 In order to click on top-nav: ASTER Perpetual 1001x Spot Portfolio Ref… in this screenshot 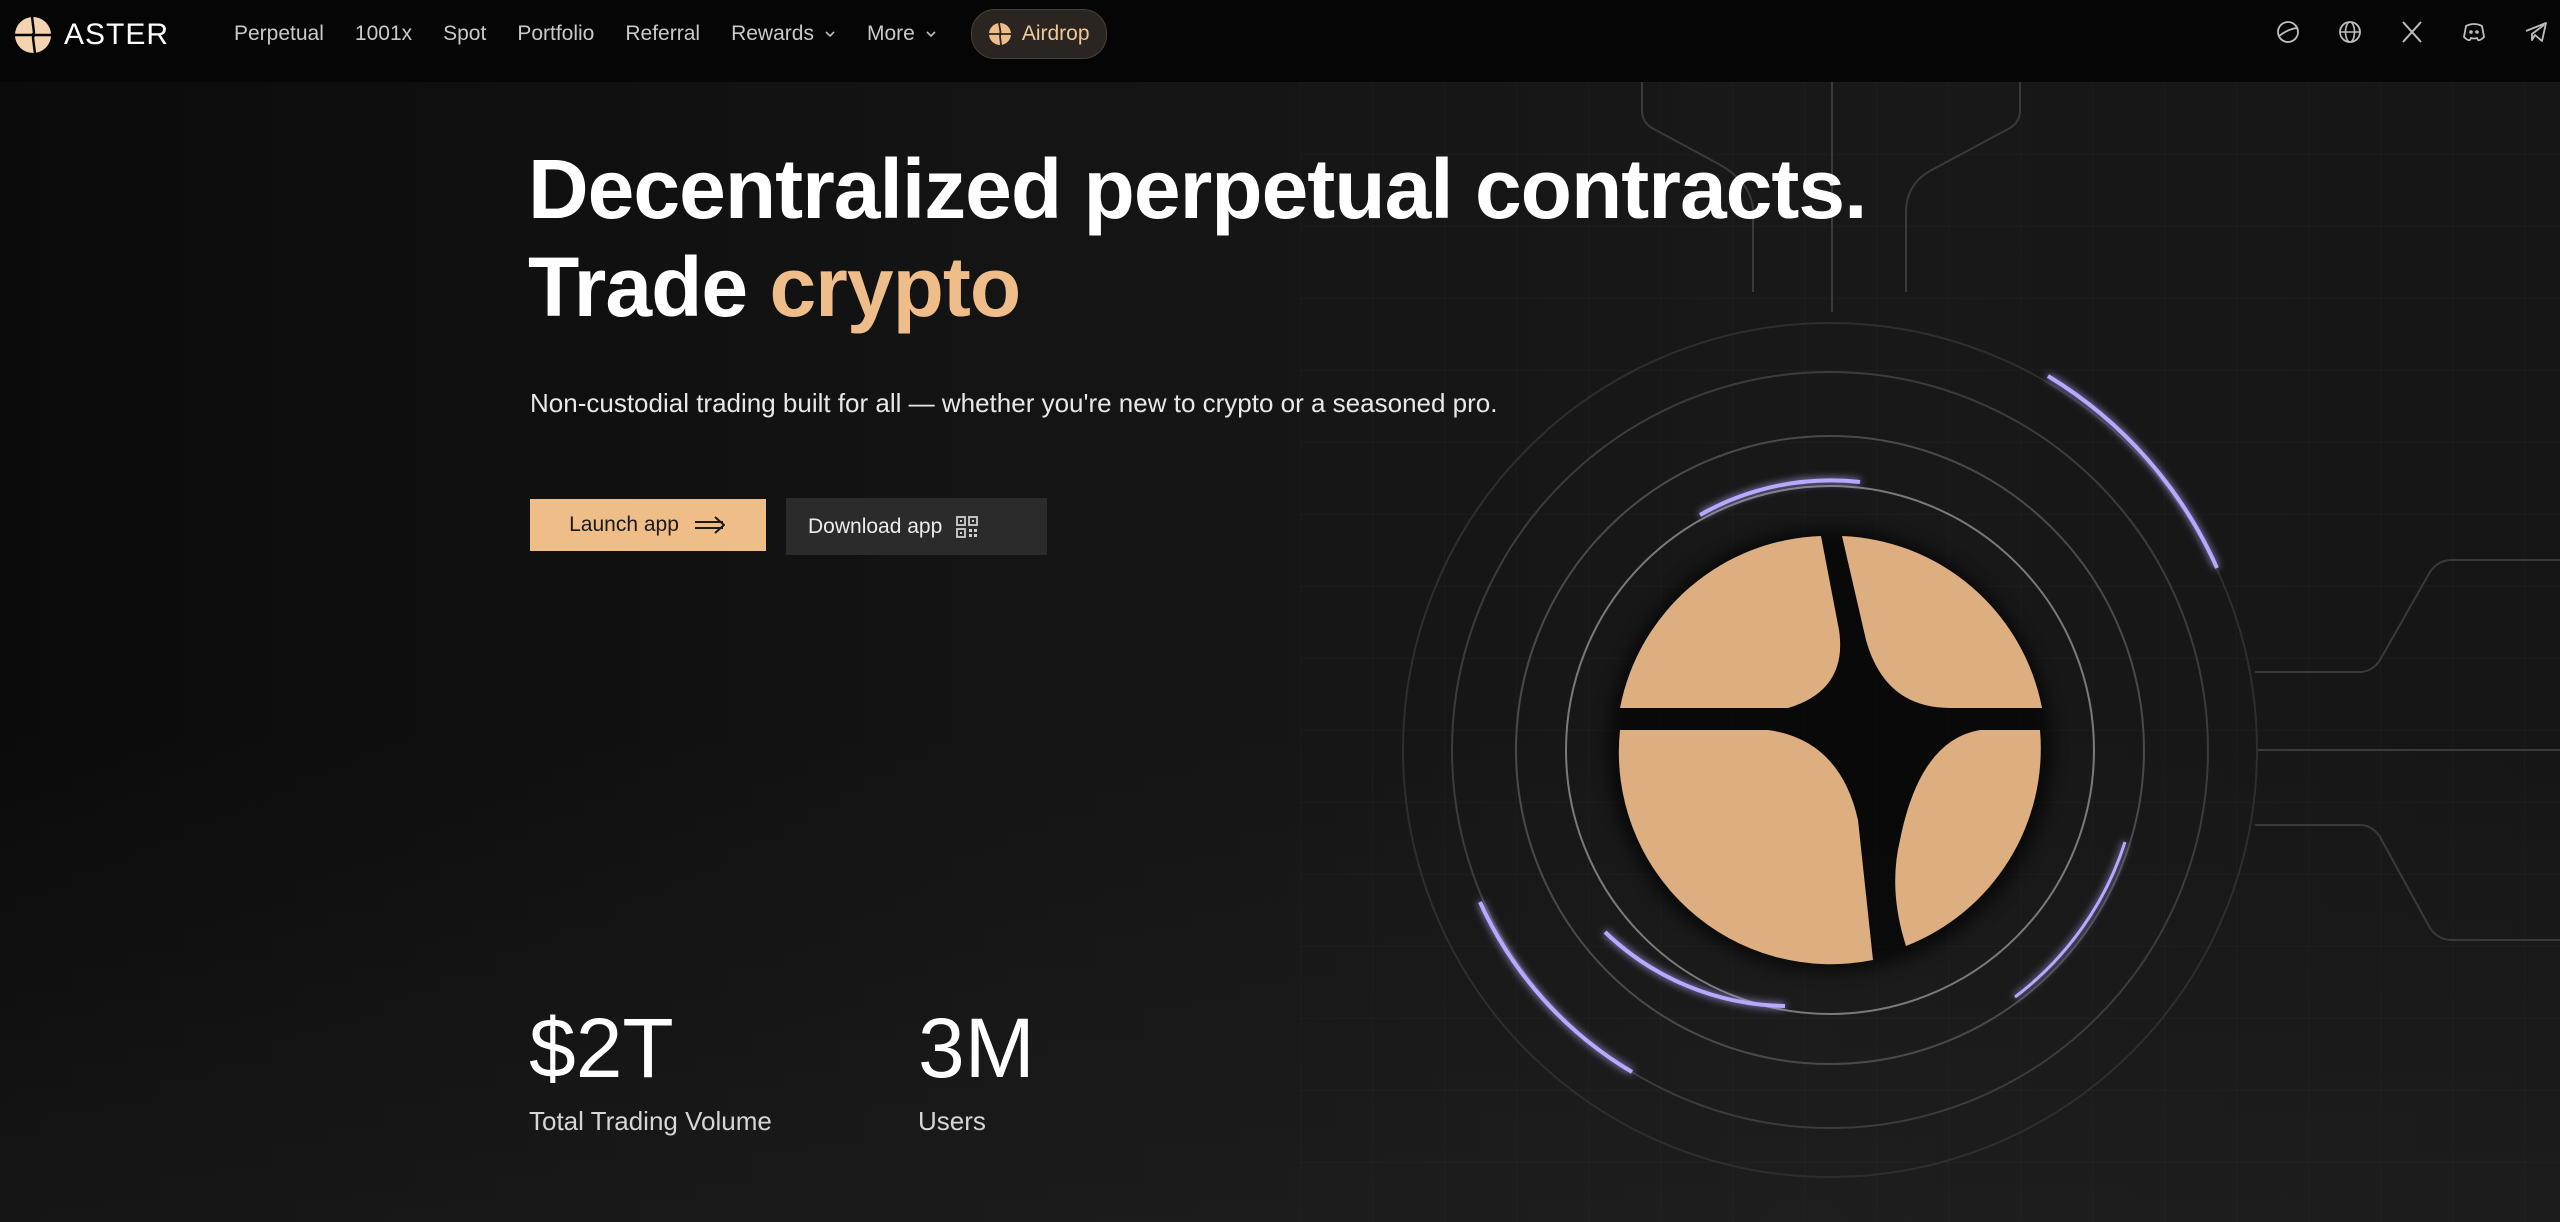, I will do `click(1280, 41)`.